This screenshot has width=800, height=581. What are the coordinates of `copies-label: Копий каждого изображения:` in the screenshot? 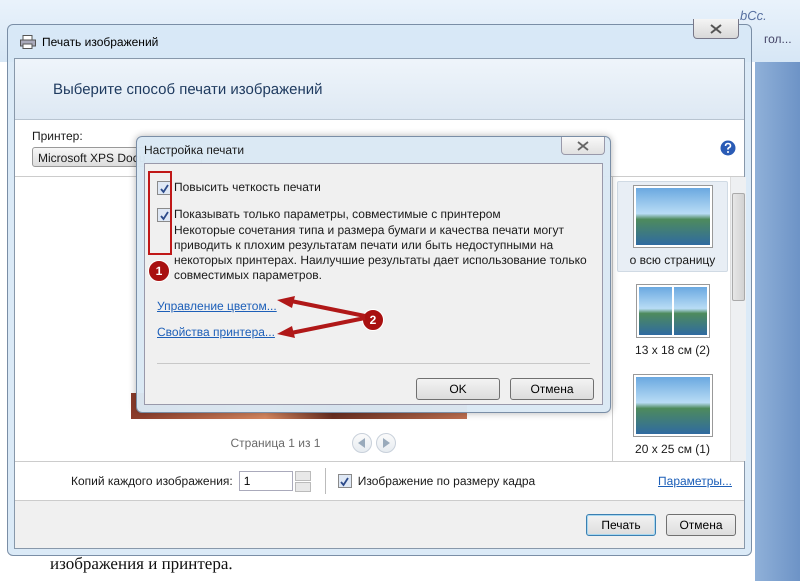 It's located at (152, 481).